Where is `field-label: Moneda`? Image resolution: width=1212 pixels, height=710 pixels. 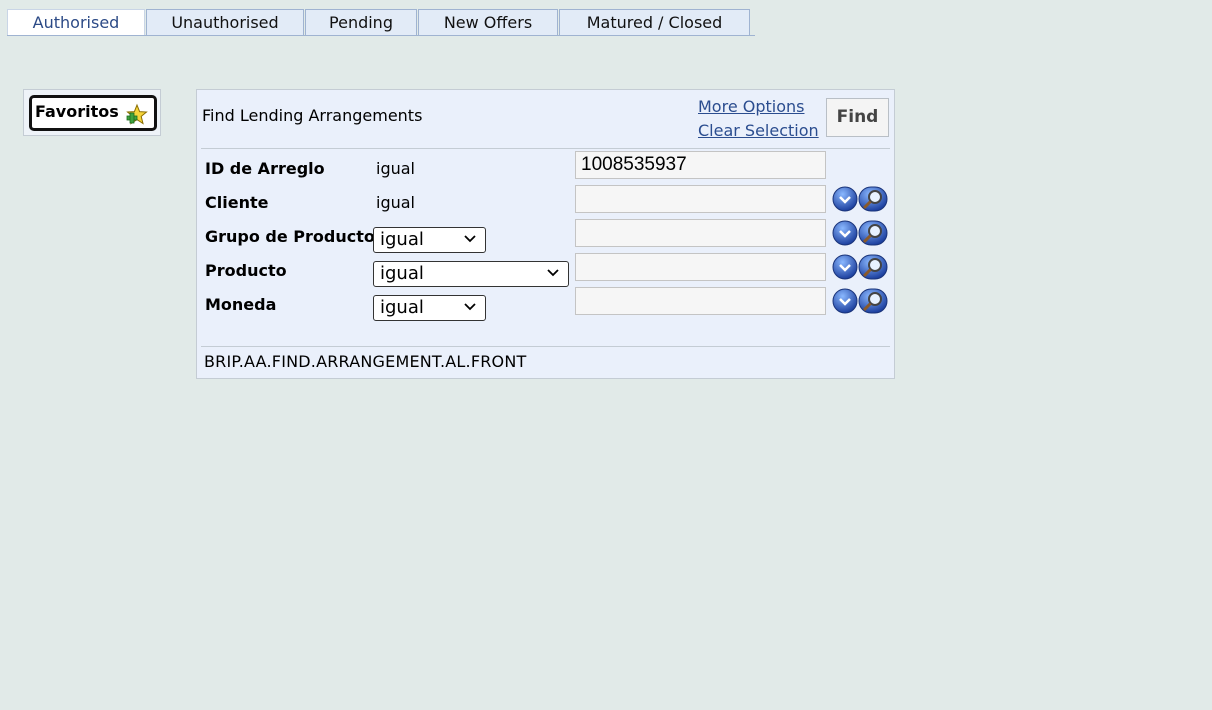
field-label: Moneda is located at coordinates (241, 304).